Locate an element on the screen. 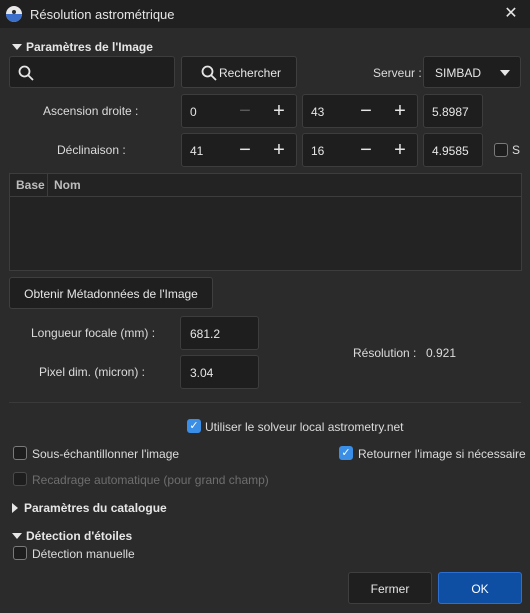 The width and height of the screenshot is (530, 613). search-button-label: Rechercher is located at coordinates (250, 73).